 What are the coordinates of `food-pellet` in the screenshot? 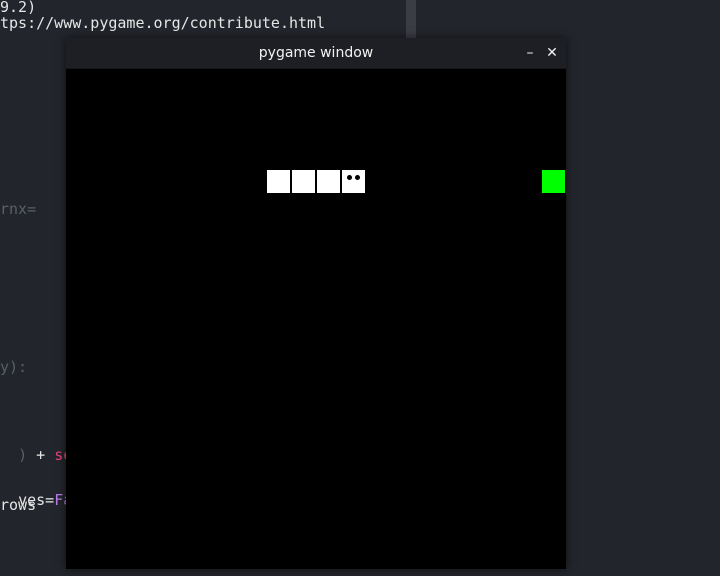 It's located at (553, 181).